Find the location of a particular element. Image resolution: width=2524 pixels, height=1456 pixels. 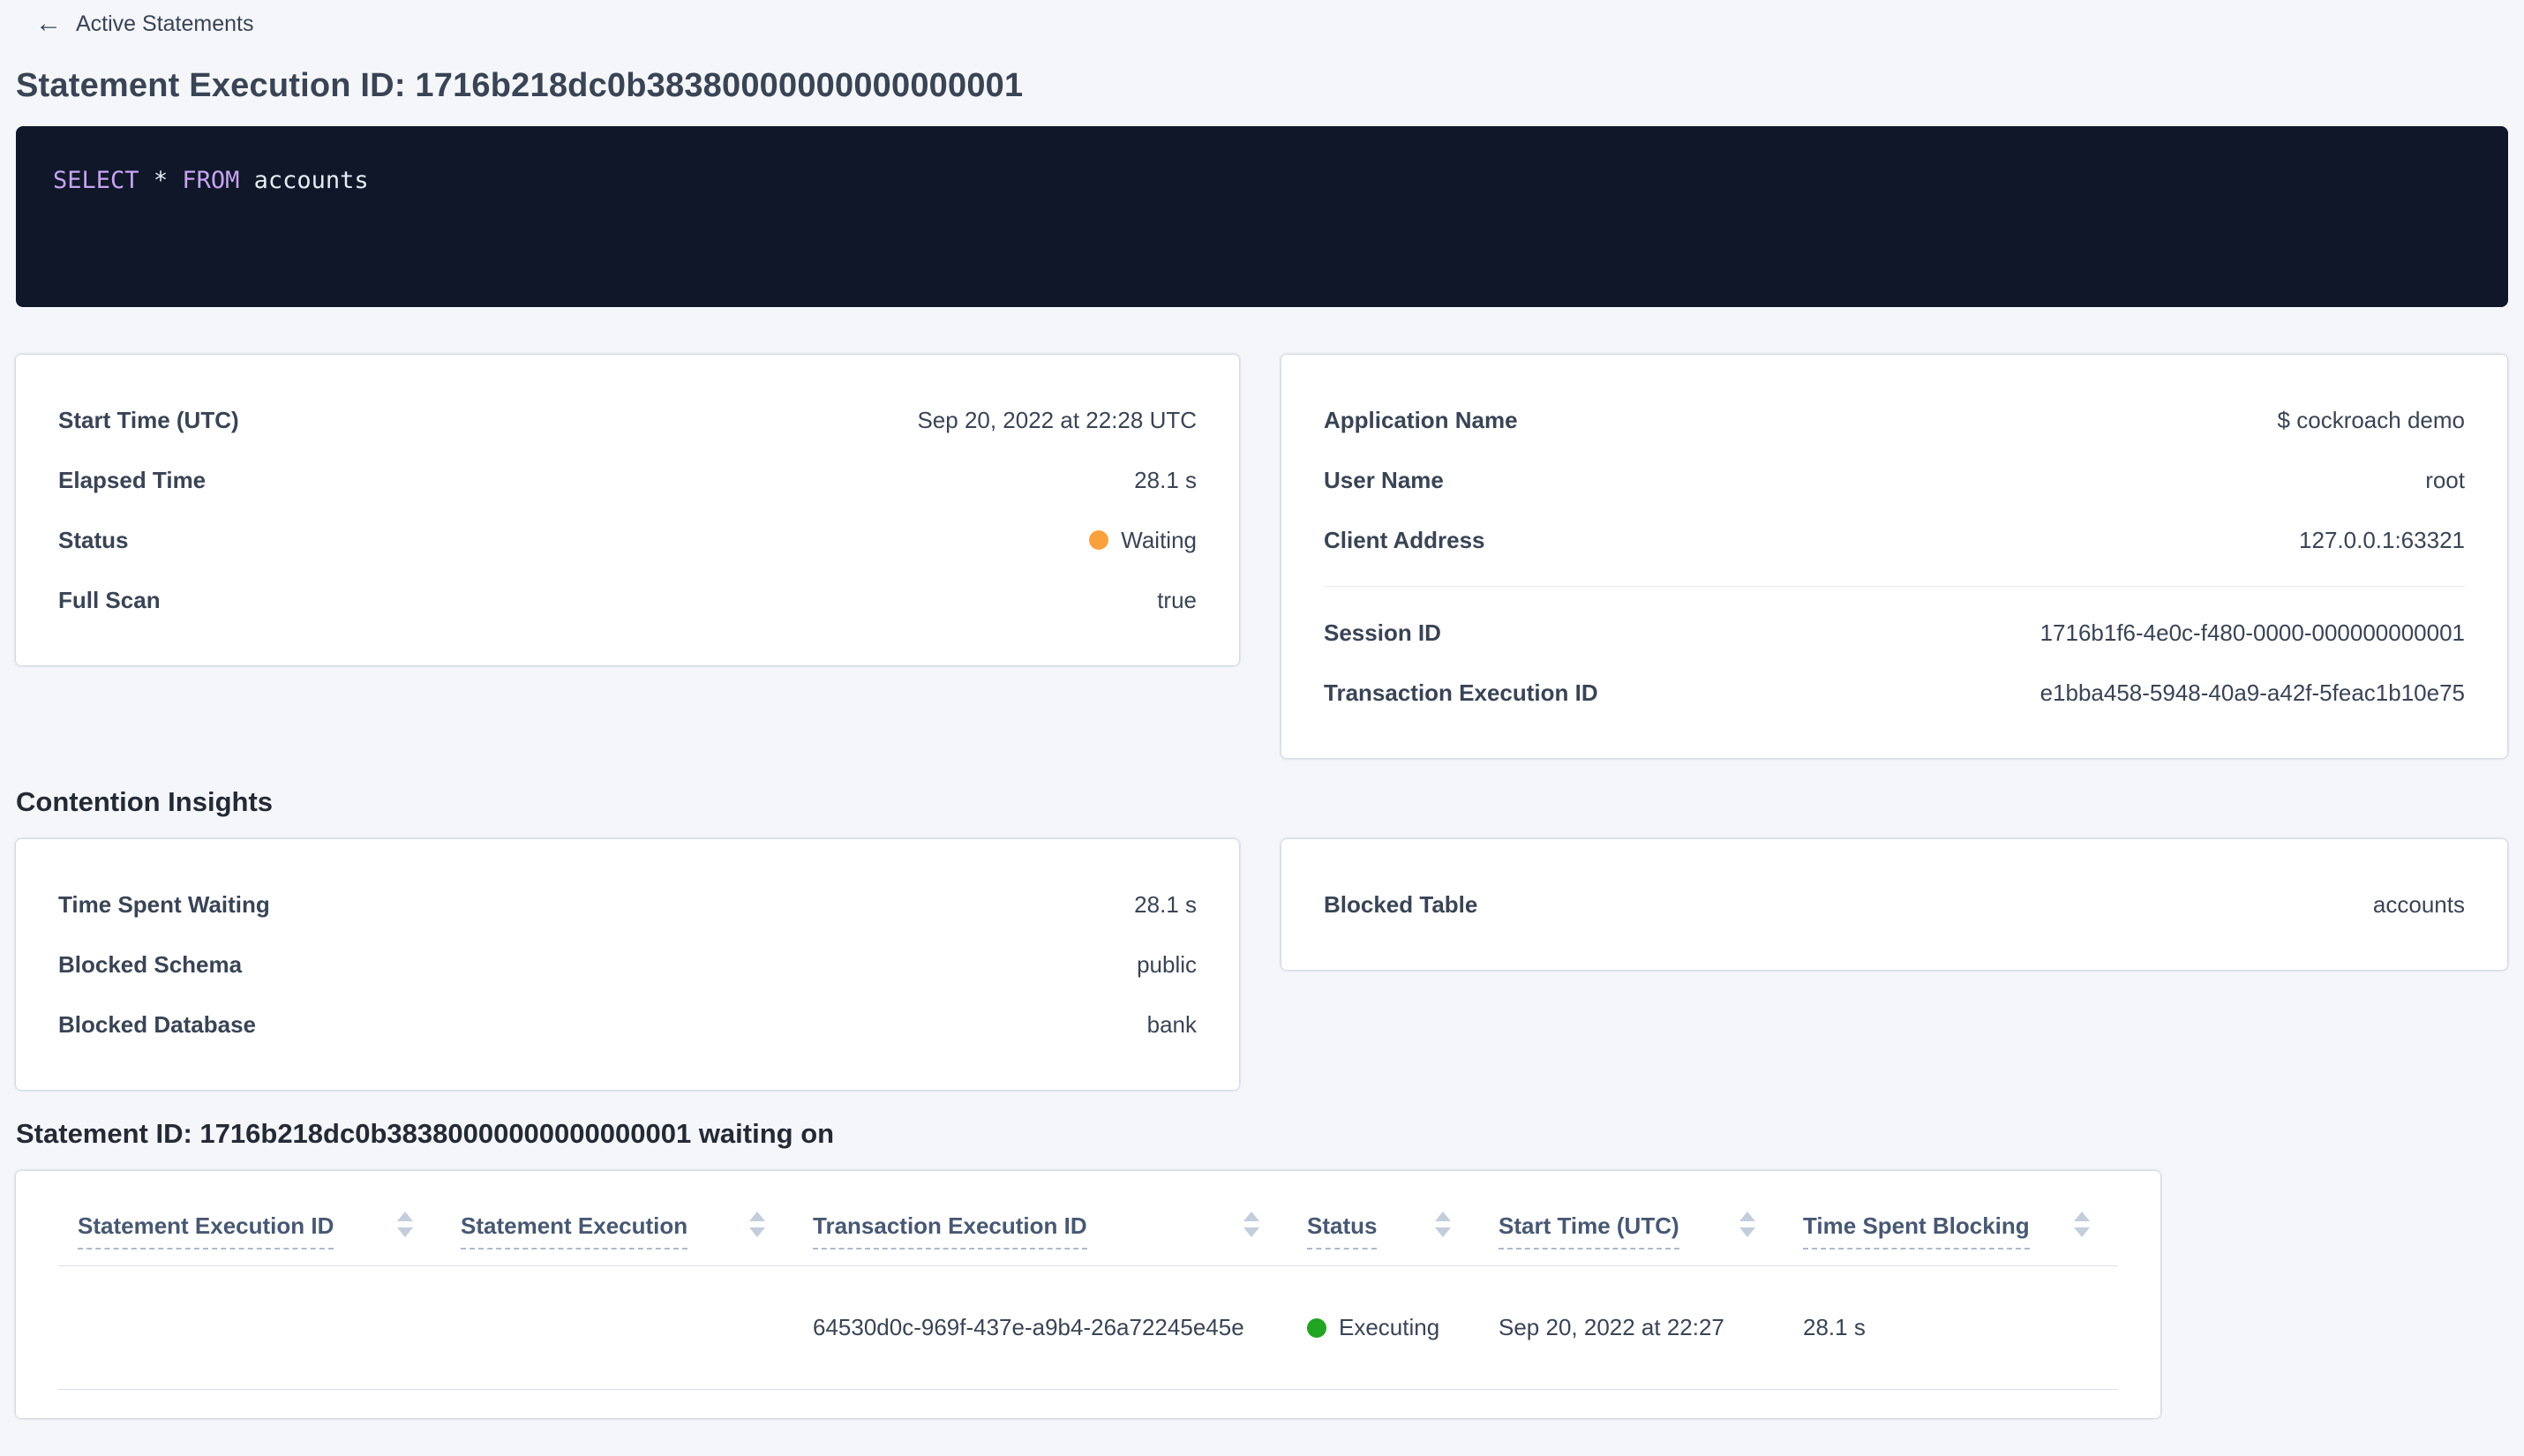

column-header-label: Transaction Execution ID is located at coordinates (950, 1231).